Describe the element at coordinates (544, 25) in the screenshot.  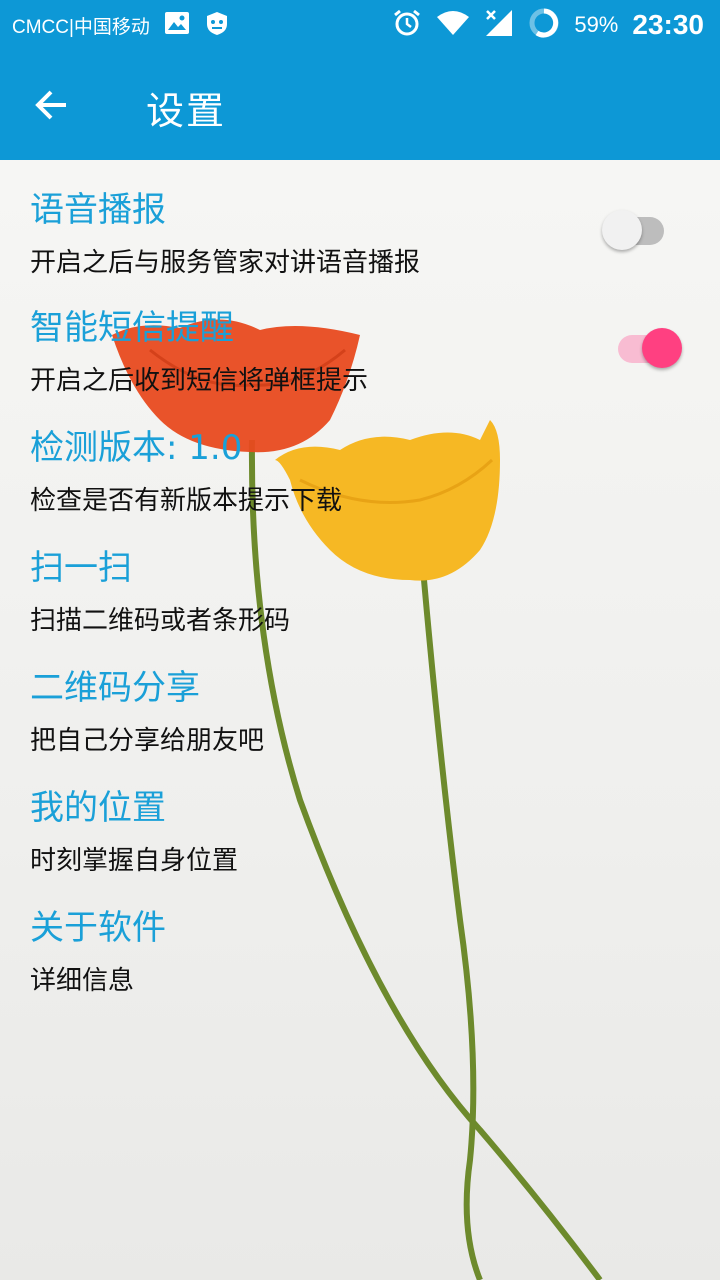
I see `battery-ring-icon` at that location.